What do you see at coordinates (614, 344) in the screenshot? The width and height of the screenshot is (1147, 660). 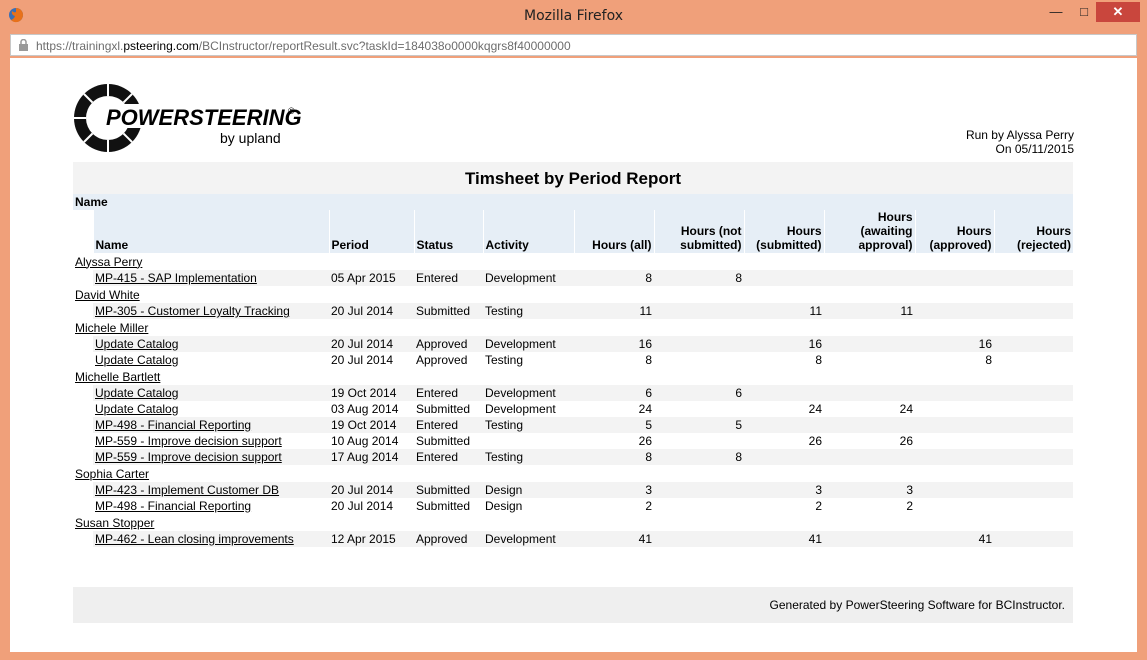 I see `hours-all-cell: 16` at bounding box center [614, 344].